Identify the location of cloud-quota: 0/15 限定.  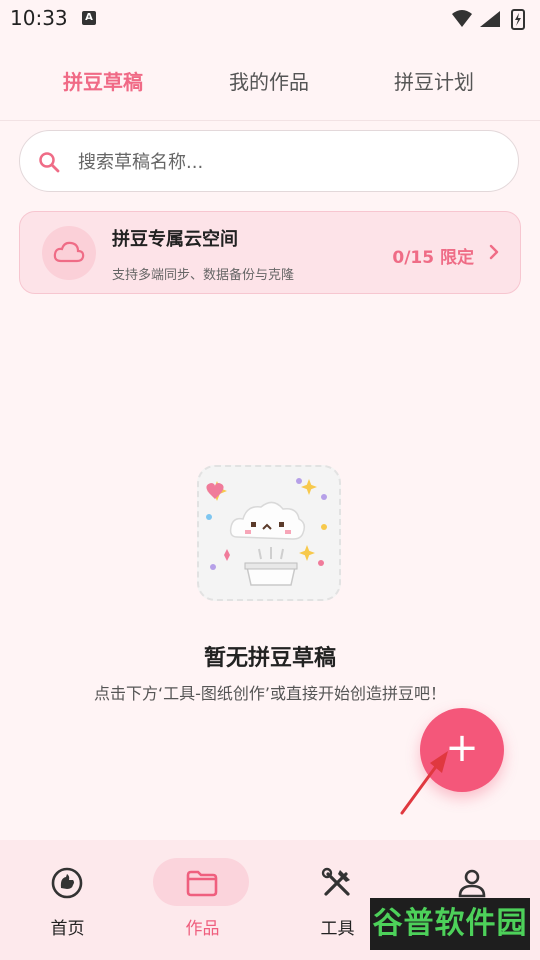
(433, 258).